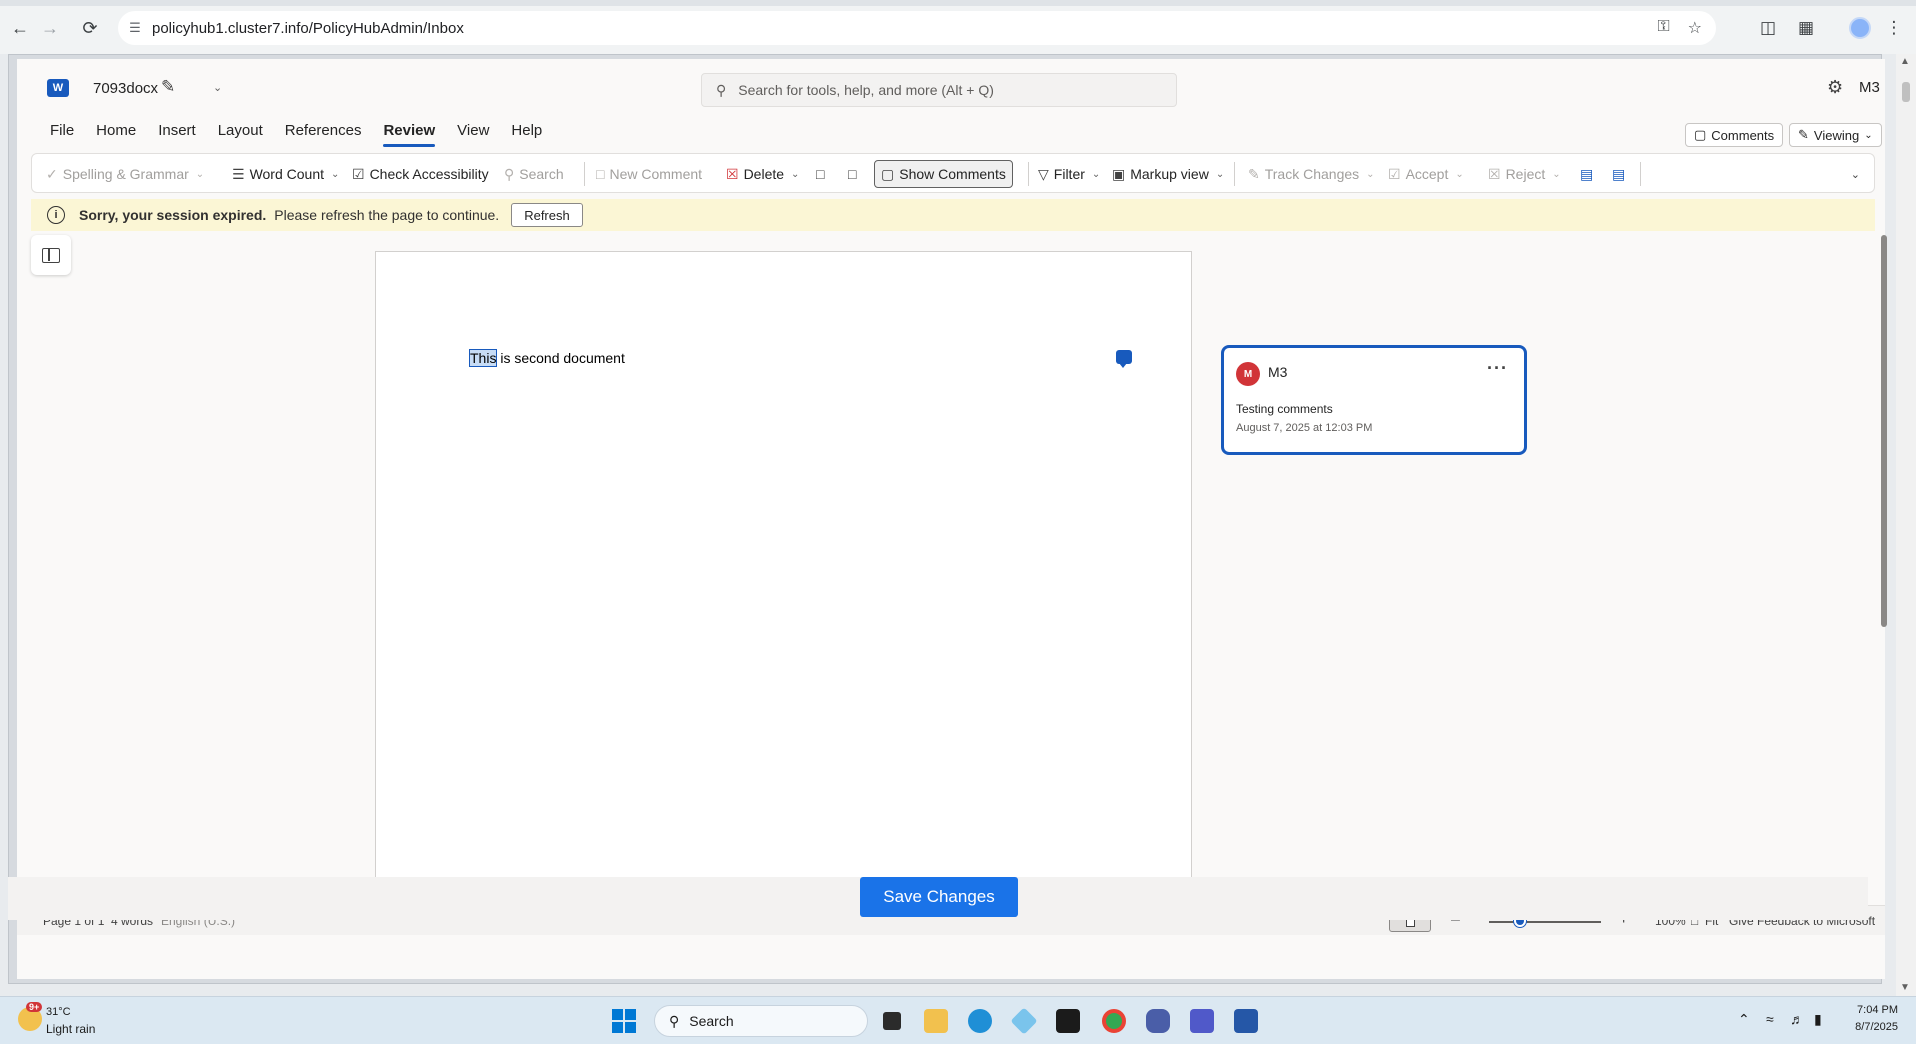 Image resolution: width=1916 pixels, height=1044 pixels. I want to click on markup-view-button: ▣ Markup view ⌄, so click(1168, 174).